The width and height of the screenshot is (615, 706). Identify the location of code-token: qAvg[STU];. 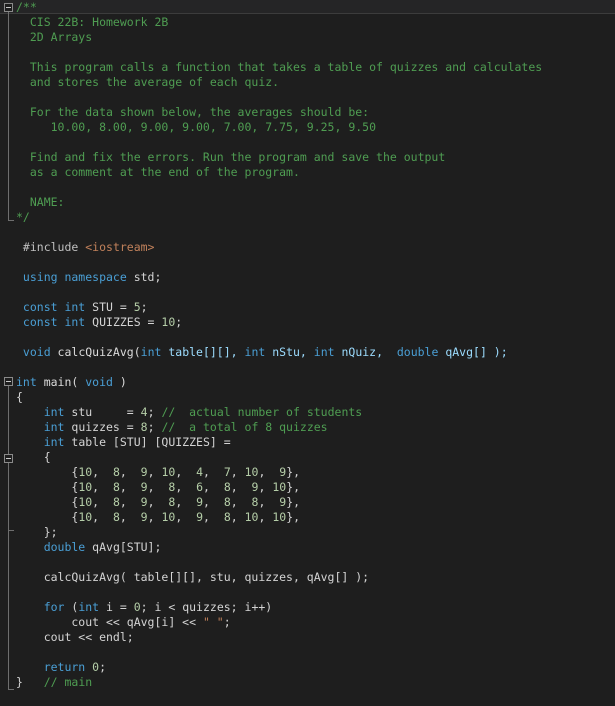
(127, 547).